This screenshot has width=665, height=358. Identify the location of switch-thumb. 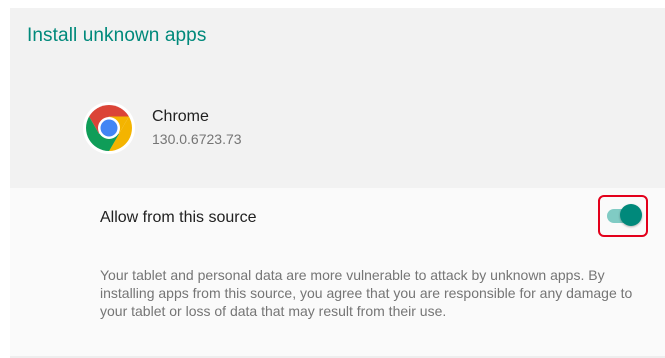
(631, 215).